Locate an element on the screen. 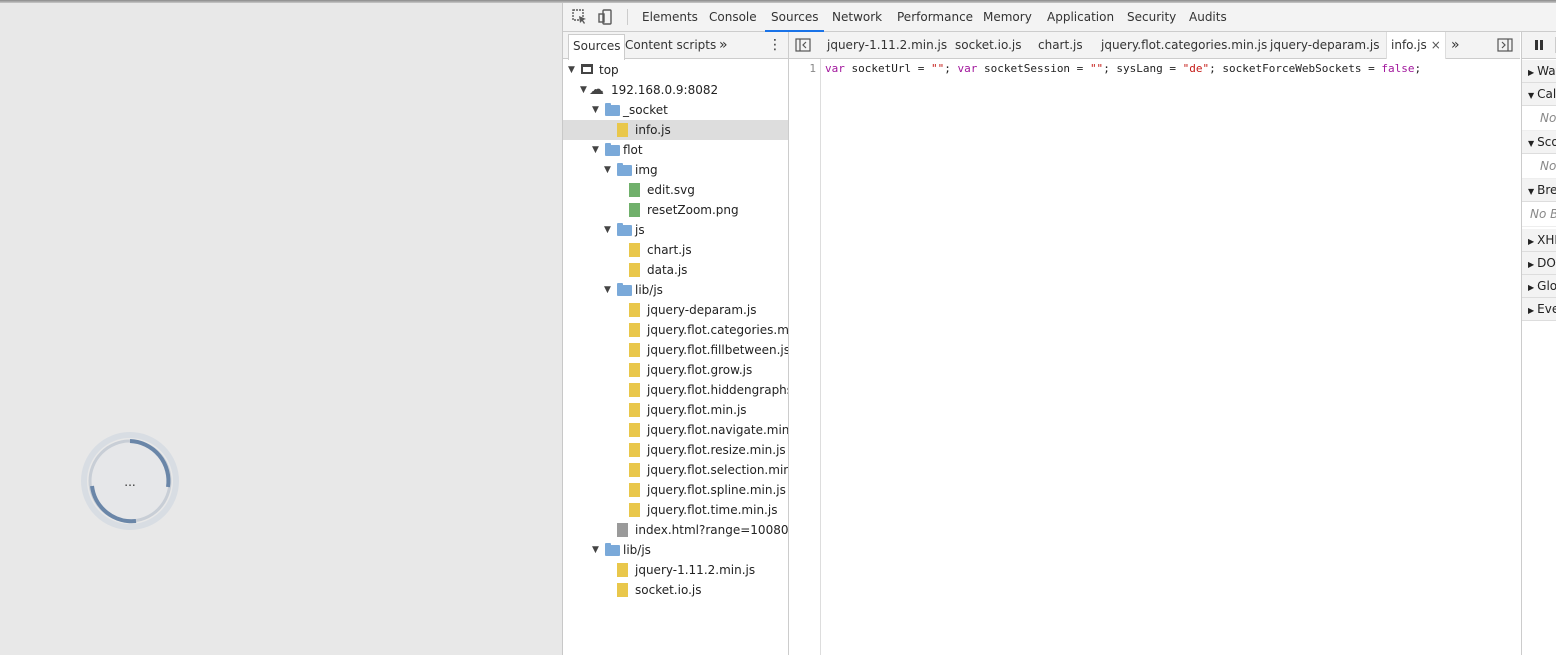 The image size is (1556, 655). pane-xhr-breakpoints: ▶XHR/fetch Breakpoints is located at coordinates (1539, 240).